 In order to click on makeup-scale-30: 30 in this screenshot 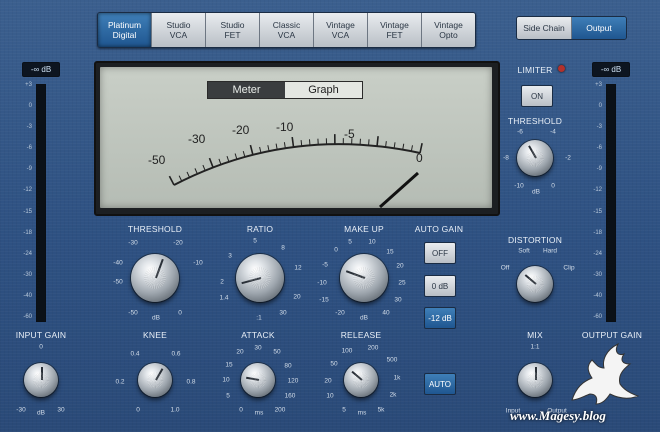, I will do `click(398, 300)`.